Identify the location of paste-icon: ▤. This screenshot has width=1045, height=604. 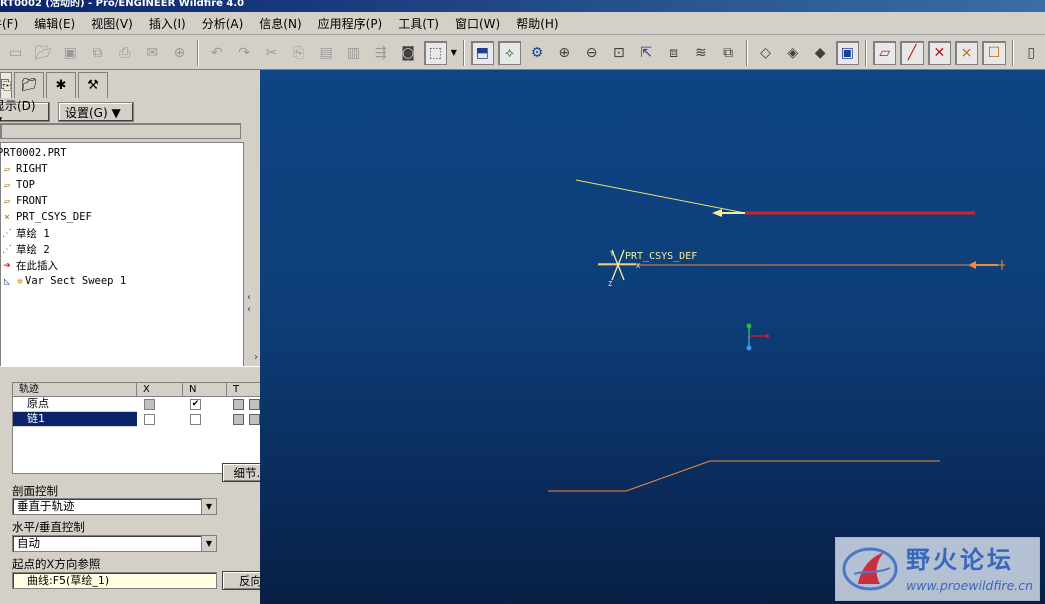
(325, 53).